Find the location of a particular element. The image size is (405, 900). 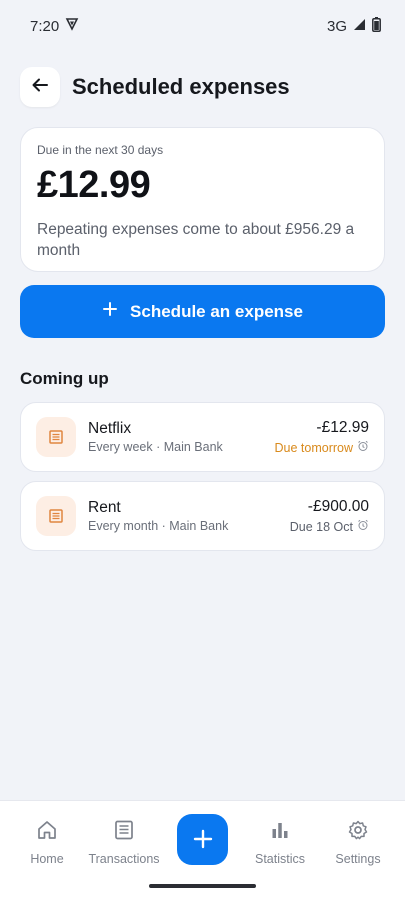

expense-main: Rent Every month · Main Bank is located at coordinates (189, 516).